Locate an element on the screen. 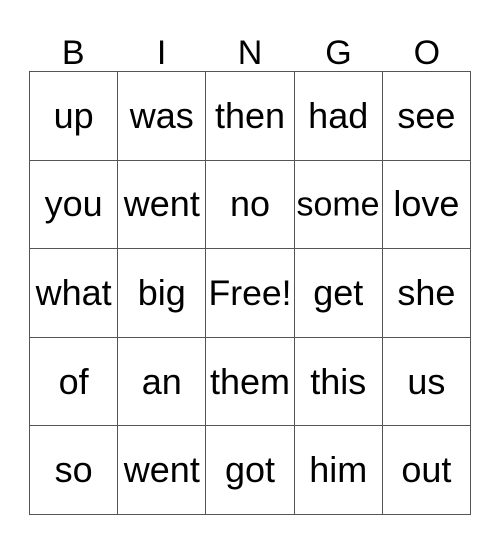  bingo-cell: get is located at coordinates (338, 293).